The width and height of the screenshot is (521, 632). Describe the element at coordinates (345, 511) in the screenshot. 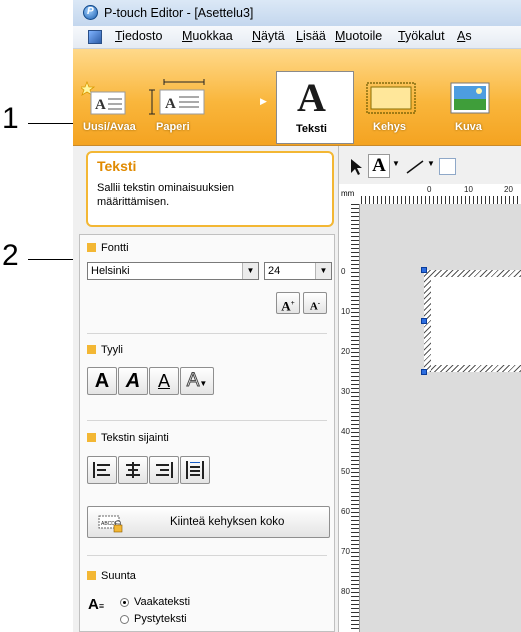

I see `ruler-v-tick: 60` at that location.